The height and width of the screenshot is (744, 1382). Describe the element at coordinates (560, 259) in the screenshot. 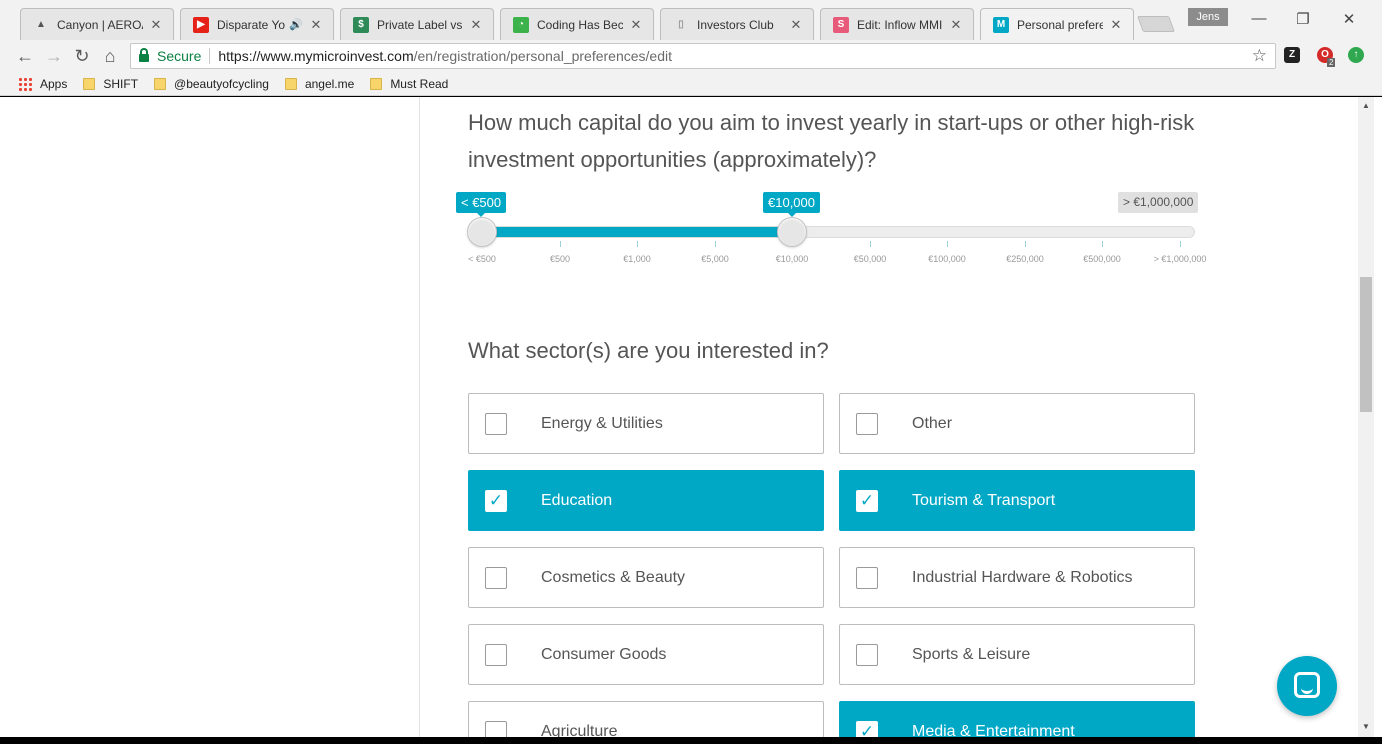

I see `slider-tick-label: €500` at that location.